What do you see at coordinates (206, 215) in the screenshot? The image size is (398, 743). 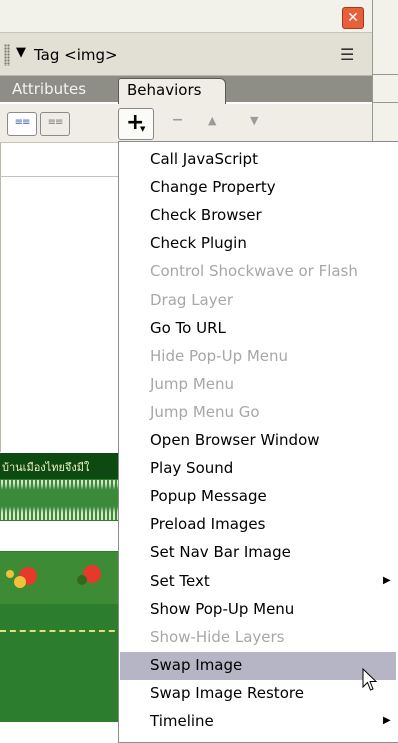 I see `menu-item-label: Check Browser` at bounding box center [206, 215].